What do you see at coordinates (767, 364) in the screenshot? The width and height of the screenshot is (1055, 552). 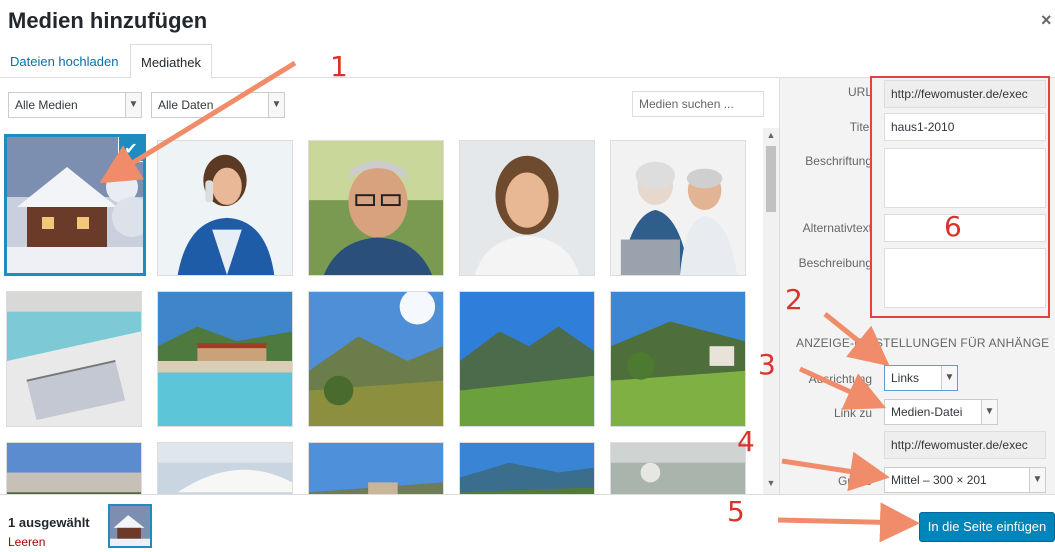 I see `annotation-number-3: 3` at bounding box center [767, 364].